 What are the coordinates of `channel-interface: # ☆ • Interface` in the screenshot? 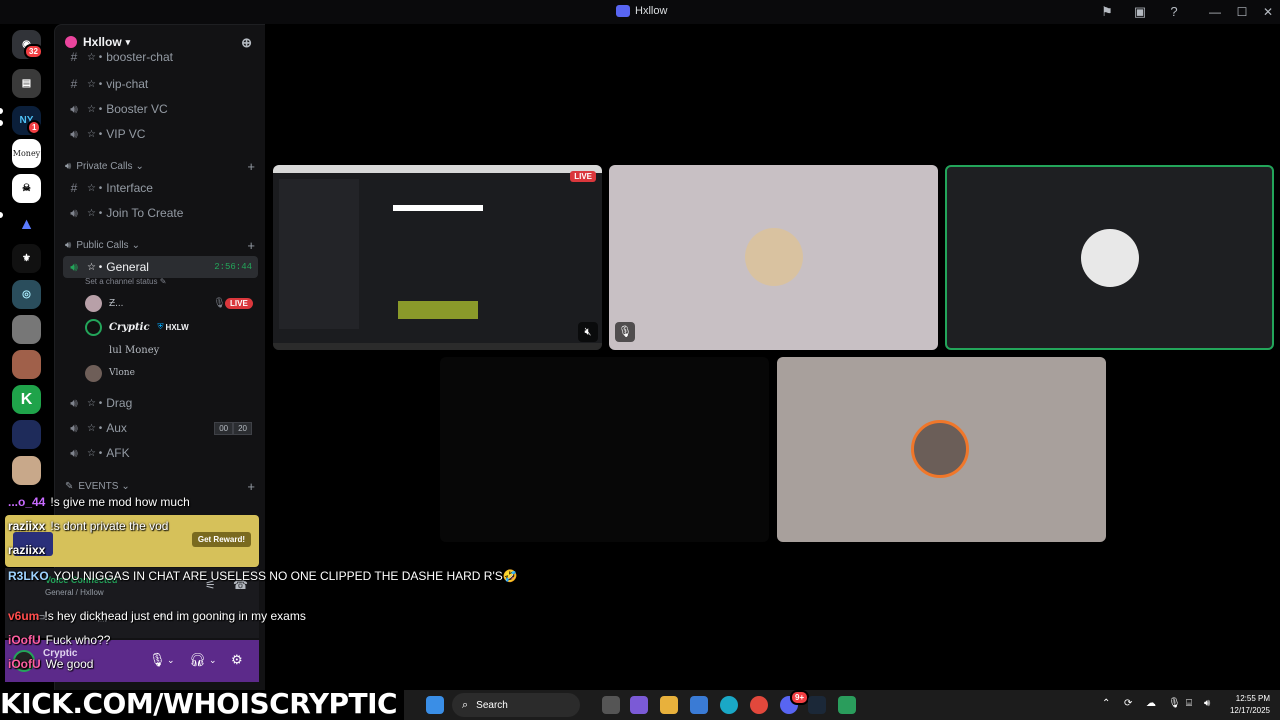 It's located at (160, 188).